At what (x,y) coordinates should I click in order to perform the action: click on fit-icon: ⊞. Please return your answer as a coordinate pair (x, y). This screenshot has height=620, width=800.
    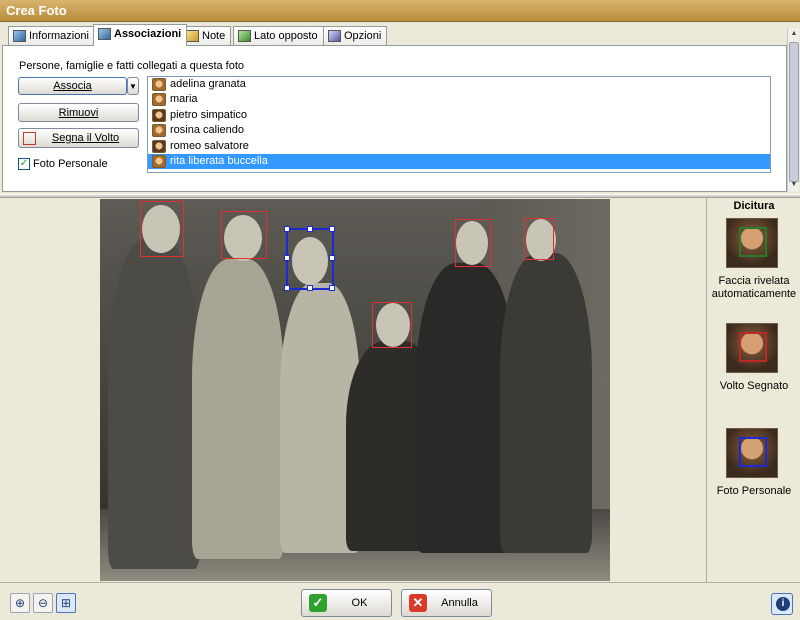
    Looking at the image, I should click on (66, 603).